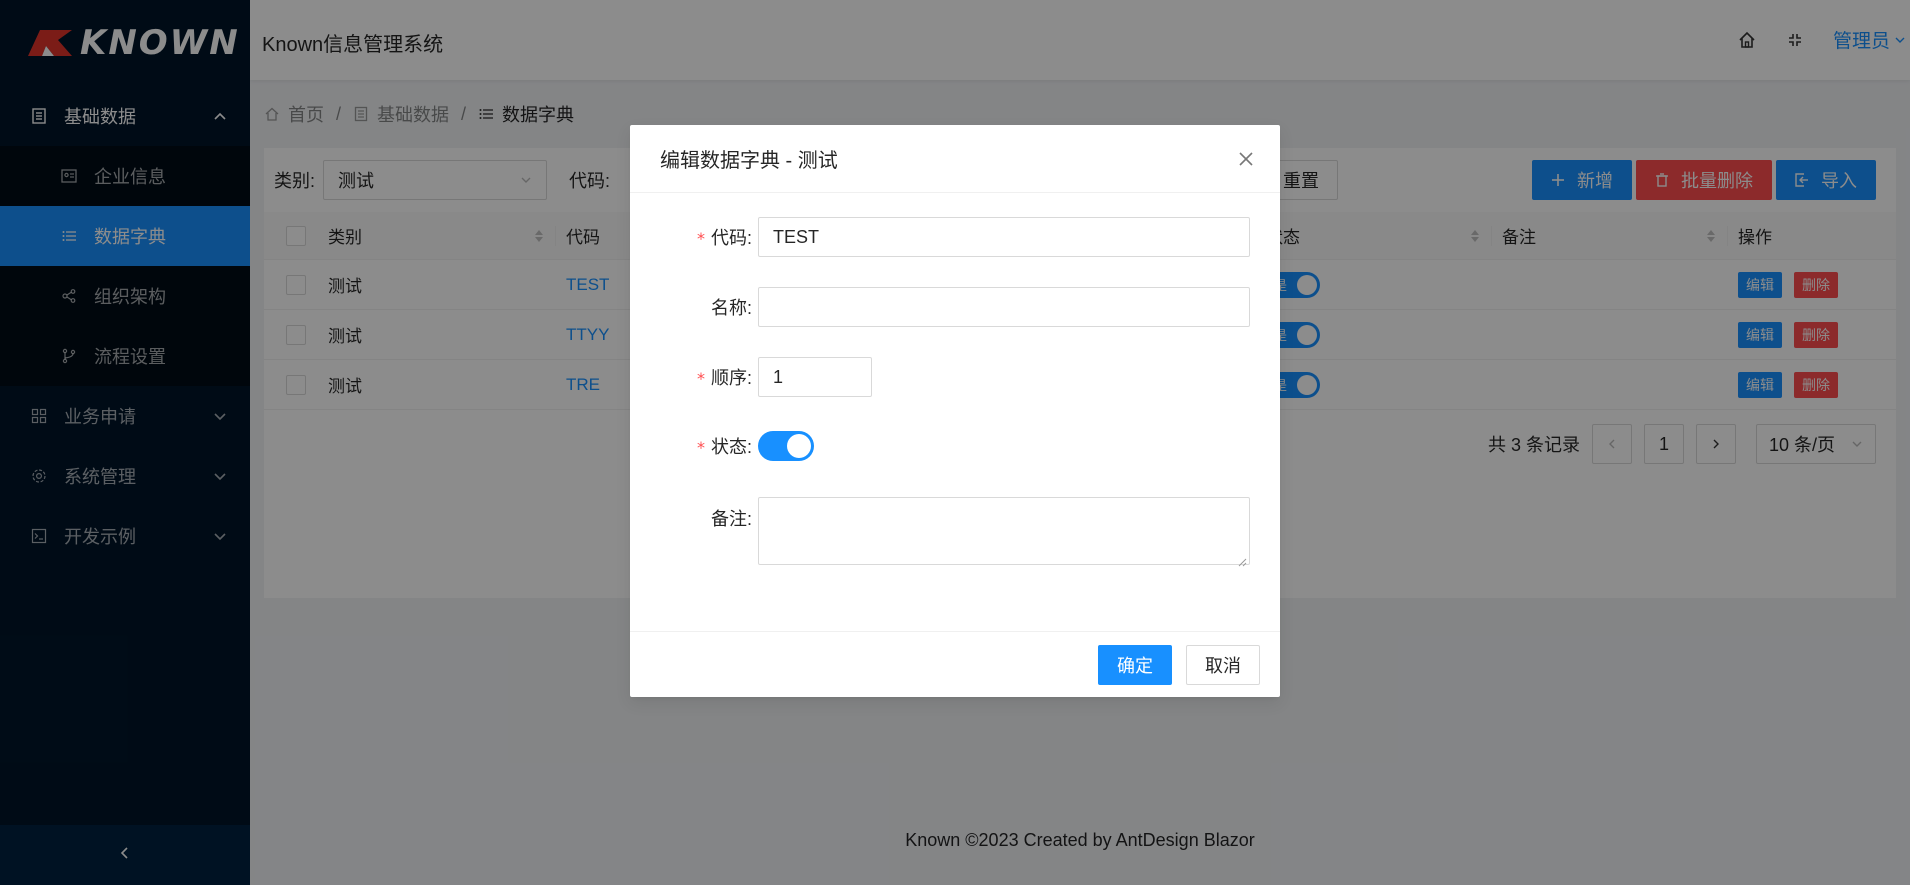 This screenshot has height=885, width=1910. Describe the element at coordinates (694, 237) in the screenshot. I see `code-field-label: * 代码:` at that location.